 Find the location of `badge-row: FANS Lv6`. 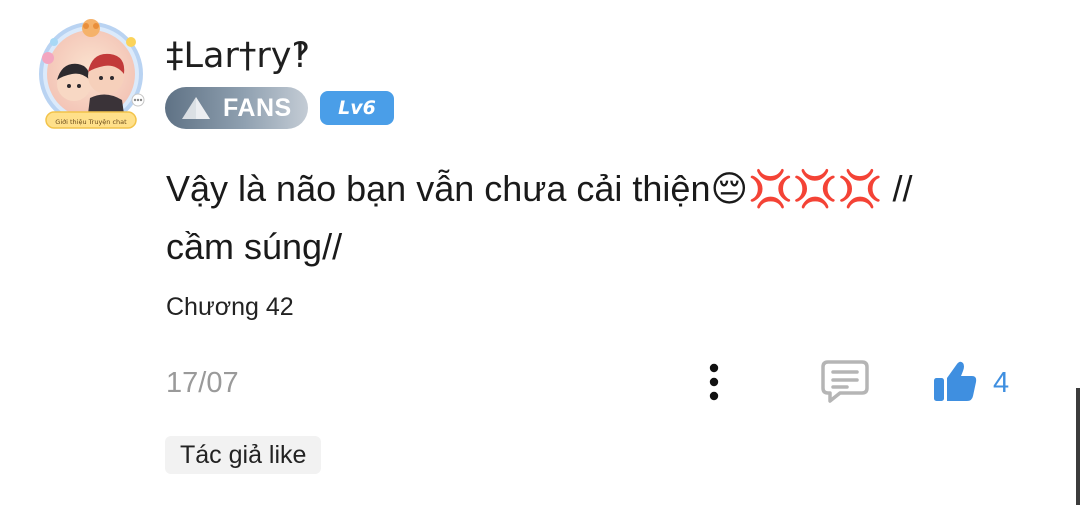

badge-row: FANS Lv6 is located at coordinates (279, 108).